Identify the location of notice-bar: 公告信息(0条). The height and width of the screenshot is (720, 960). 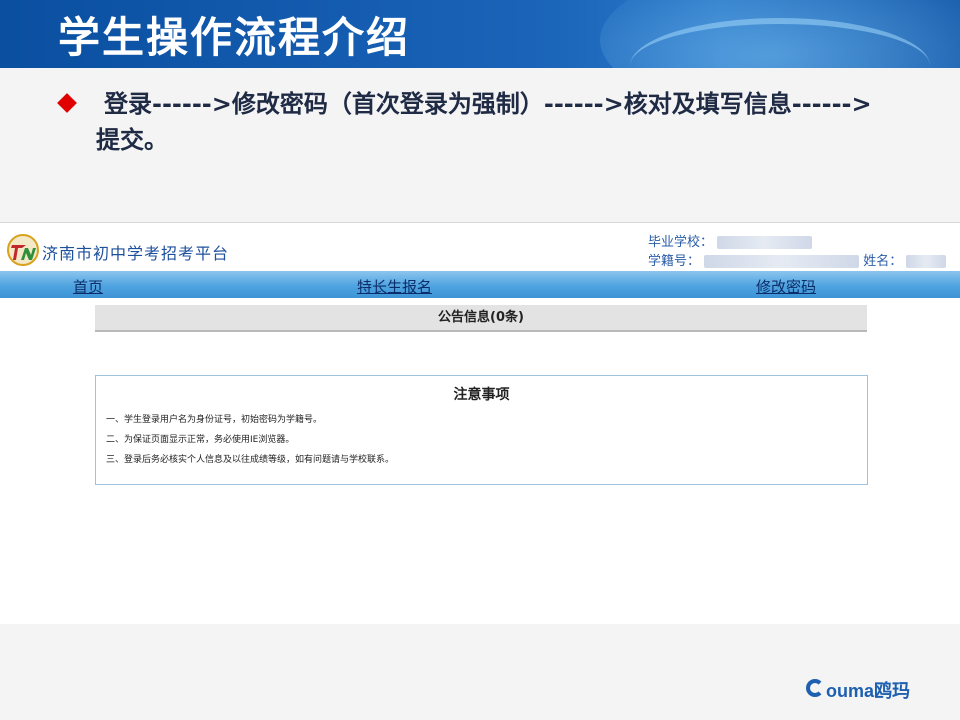
(481, 318).